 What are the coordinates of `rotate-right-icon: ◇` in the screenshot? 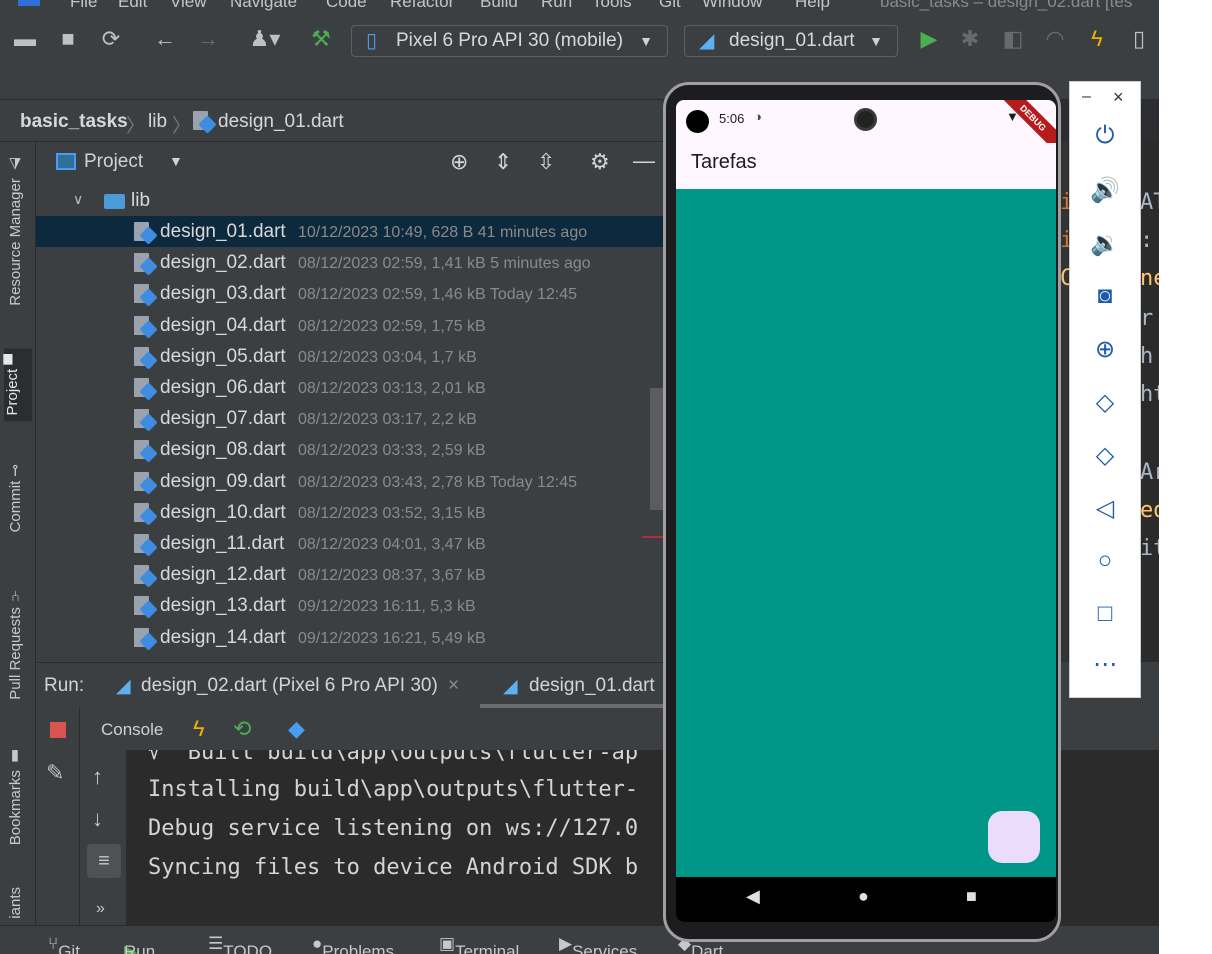 It's located at (1105, 455).